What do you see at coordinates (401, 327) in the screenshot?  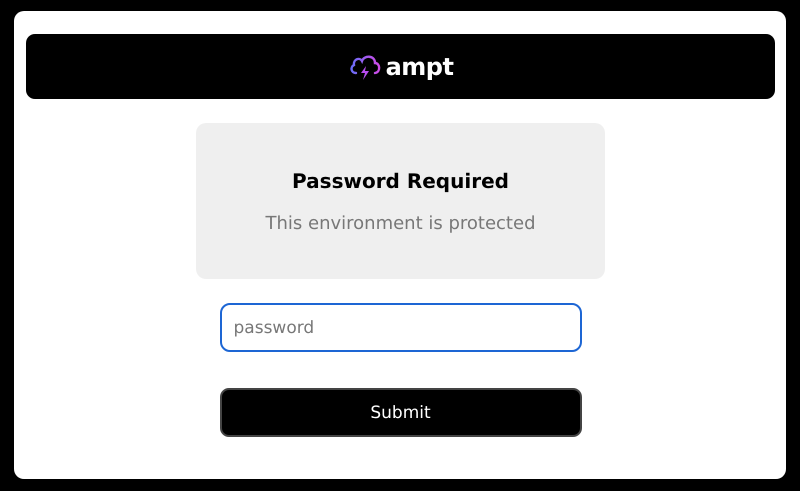 I see `password-field: password` at bounding box center [401, 327].